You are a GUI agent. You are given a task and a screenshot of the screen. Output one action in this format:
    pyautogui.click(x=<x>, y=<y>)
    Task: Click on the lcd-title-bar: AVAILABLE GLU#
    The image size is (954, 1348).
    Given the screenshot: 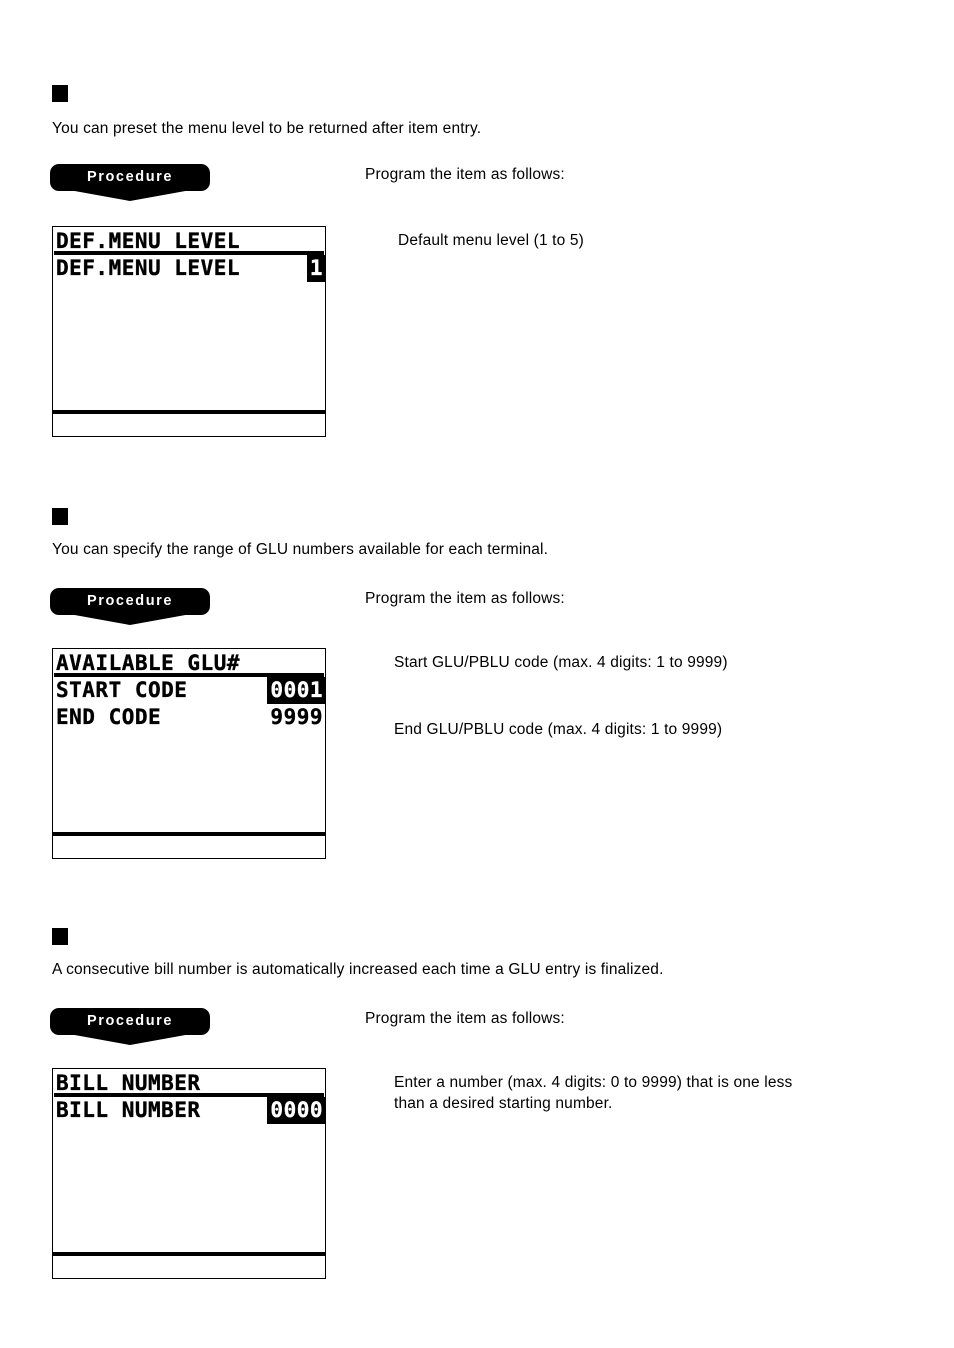 What is the action you would take?
    pyautogui.click(x=189, y=663)
    